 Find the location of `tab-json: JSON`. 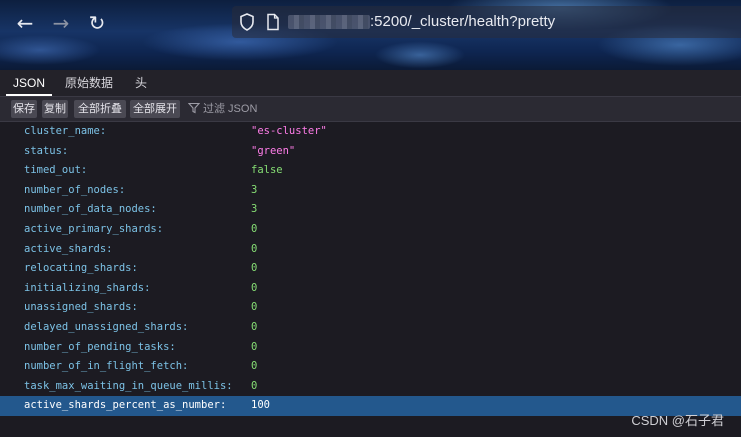

tab-json: JSON is located at coordinates (29, 83).